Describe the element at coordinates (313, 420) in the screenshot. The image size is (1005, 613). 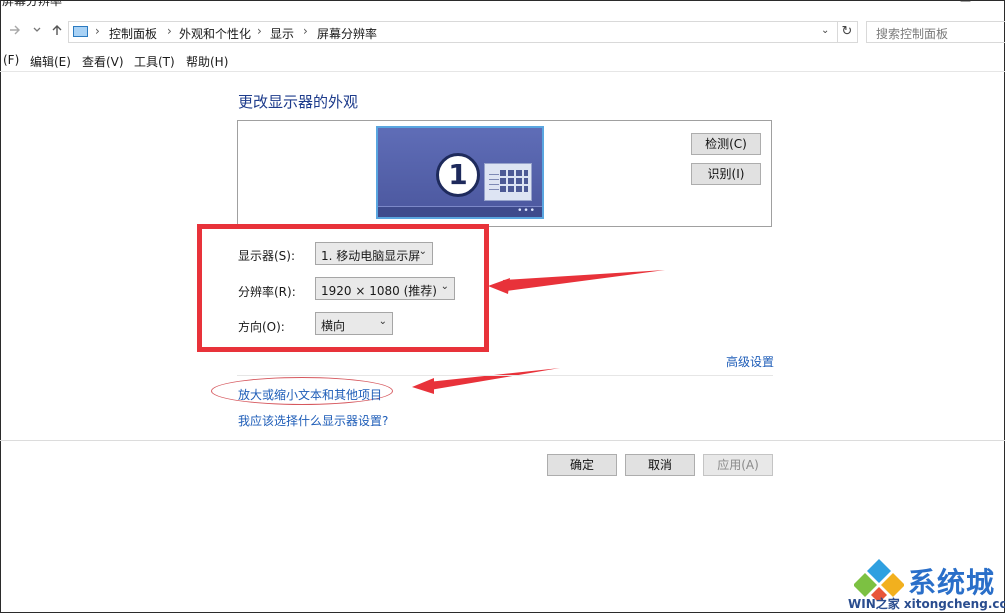
I see `help-link: 我应该选择什么显示器设置?` at that location.